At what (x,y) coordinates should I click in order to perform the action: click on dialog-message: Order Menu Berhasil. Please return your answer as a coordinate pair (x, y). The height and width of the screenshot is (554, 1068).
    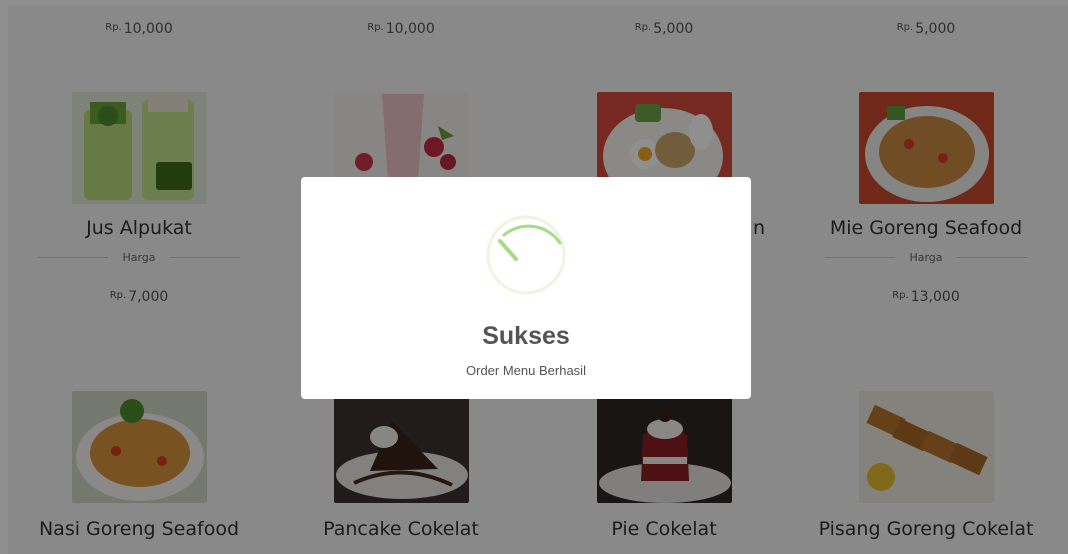
    Looking at the image, I should click on (526, 370).